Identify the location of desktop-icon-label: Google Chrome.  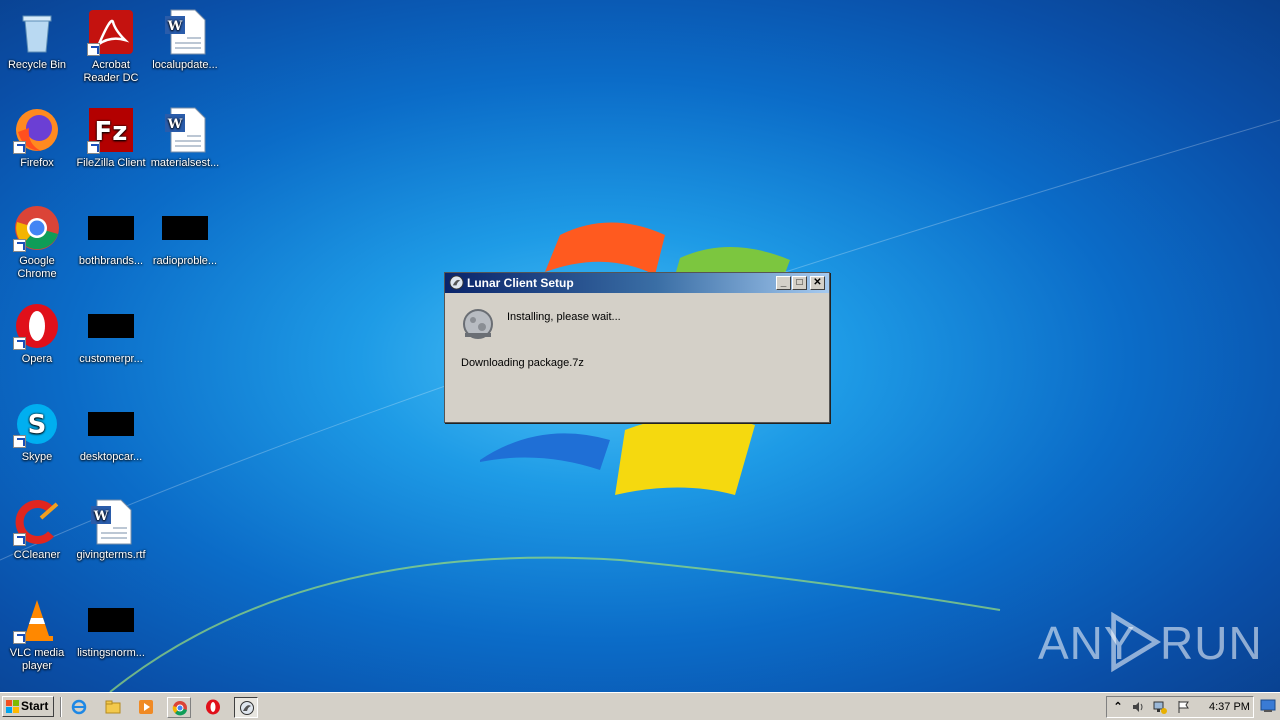
(37, 267).